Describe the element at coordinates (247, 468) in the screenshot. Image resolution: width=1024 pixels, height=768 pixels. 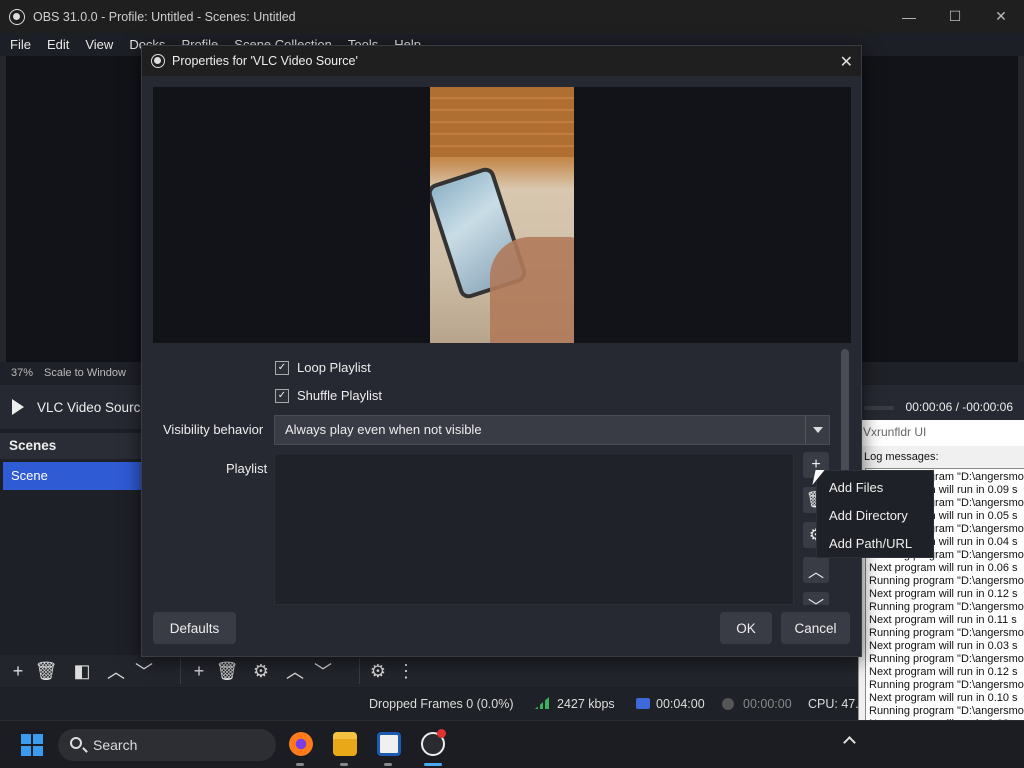
I see `playlist-label: Playlist` at that location.